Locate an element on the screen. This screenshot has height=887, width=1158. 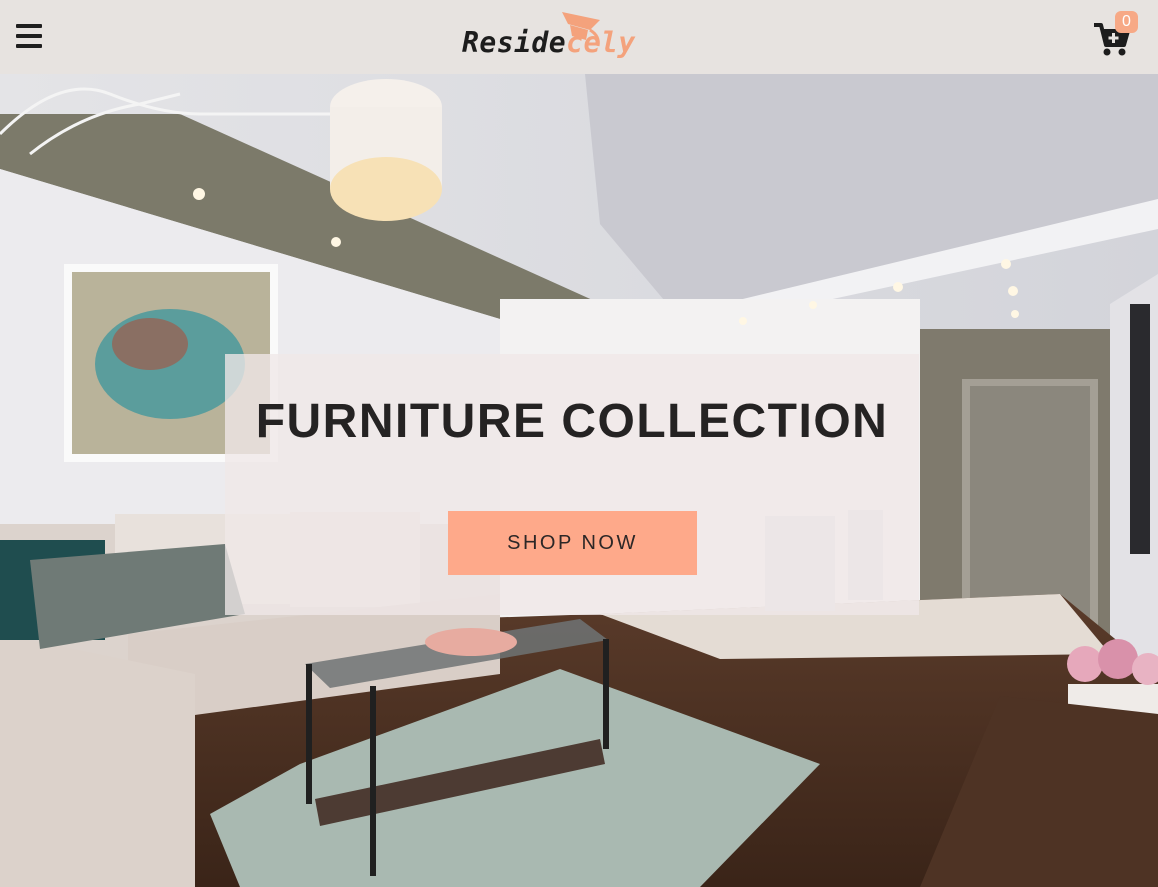
navbar: Residecely 0 is located at coordinates (579, 37).